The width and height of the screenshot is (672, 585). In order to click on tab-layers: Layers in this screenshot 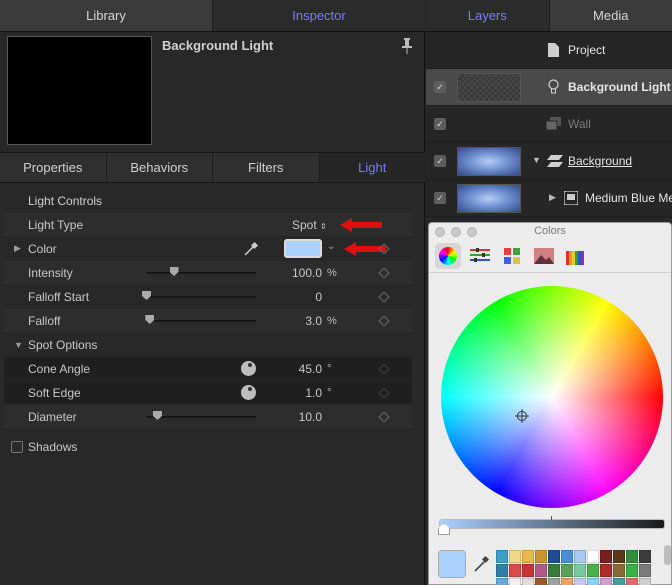, I will do `click(487, 15)`.